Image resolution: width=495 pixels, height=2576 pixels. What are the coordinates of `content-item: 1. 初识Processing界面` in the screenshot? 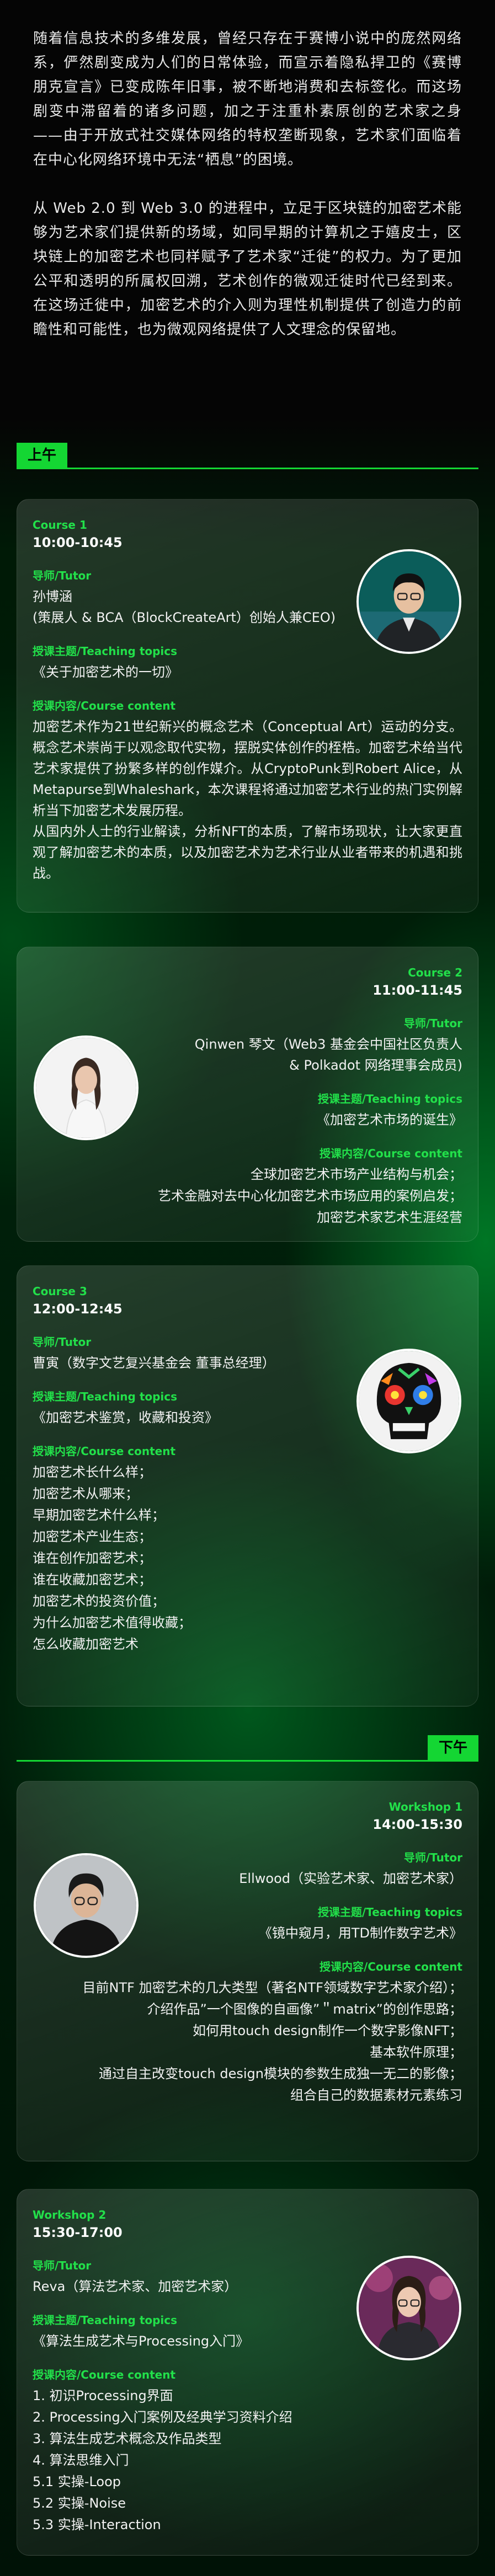 It's located at (103, 2395).